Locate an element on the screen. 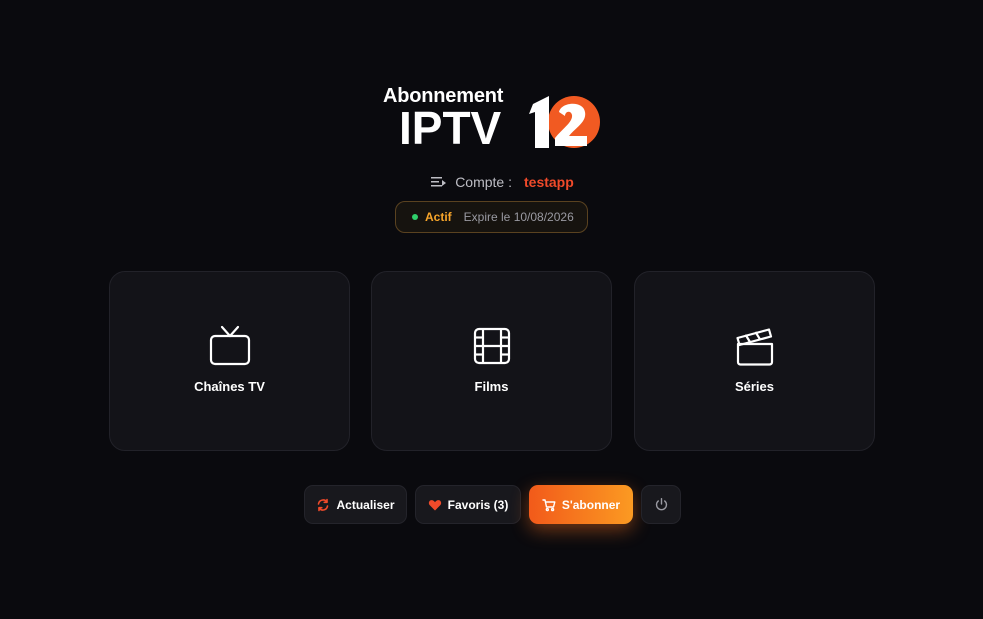 This screenshot has height=619, width=983. status-state: Actif is located at coordinates (438, 217).